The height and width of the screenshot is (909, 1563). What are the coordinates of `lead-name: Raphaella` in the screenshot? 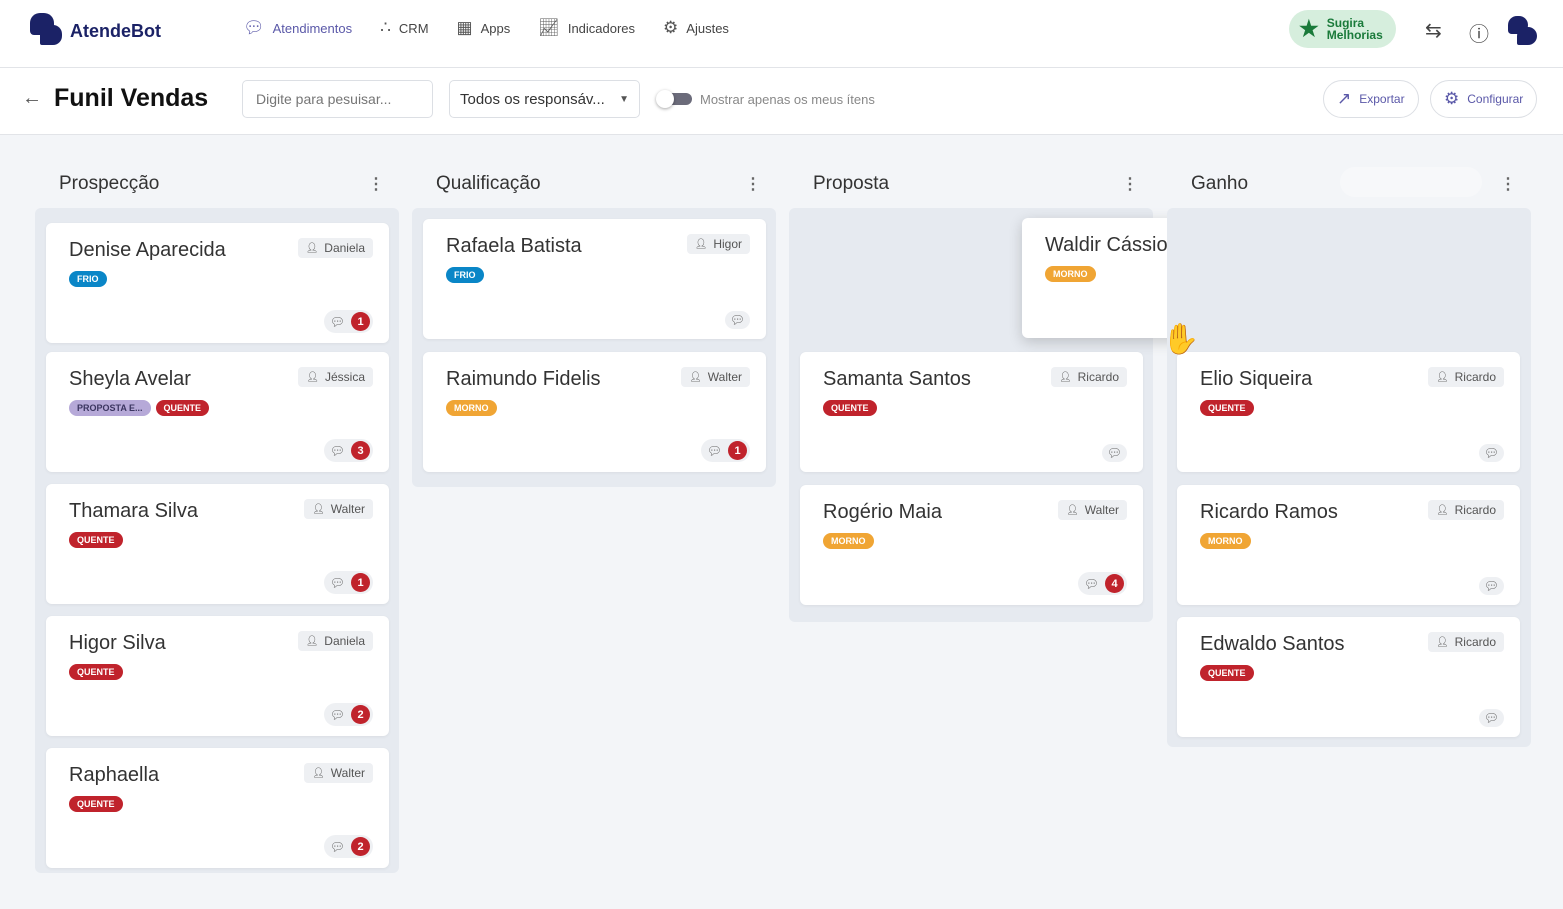 It's located at (114, 775).